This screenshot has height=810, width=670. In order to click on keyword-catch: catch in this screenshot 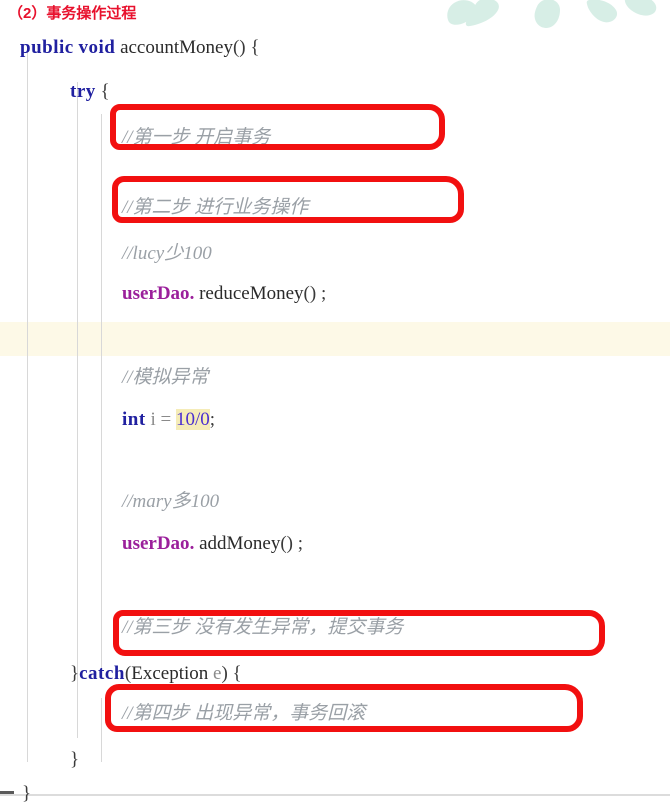, I will do `click(102, 673)`.